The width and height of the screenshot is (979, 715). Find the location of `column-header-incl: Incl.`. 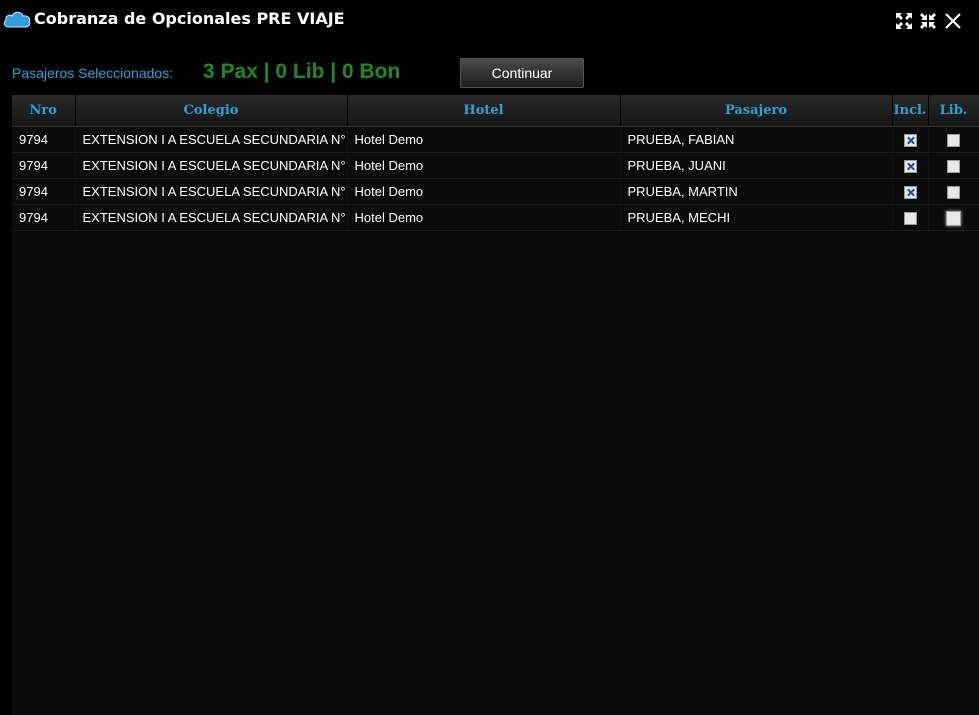

column-header-incl: Incl. is located at coordinates (910, 111).